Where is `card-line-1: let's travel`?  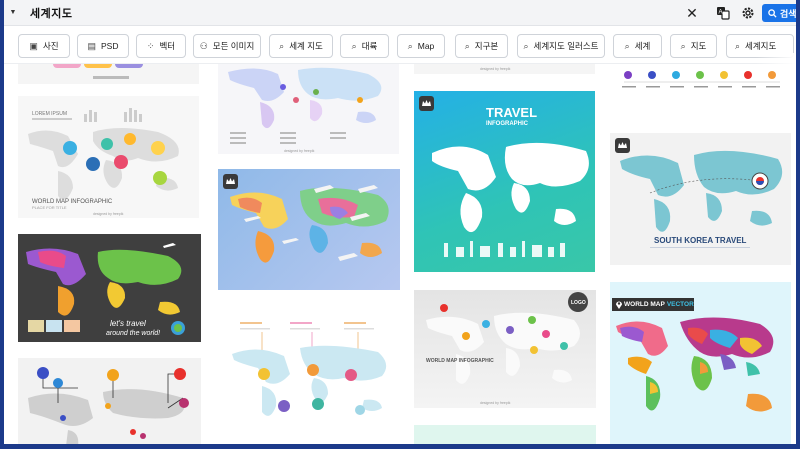
card-line-1: let's travel is located at coordinates (128, 323).